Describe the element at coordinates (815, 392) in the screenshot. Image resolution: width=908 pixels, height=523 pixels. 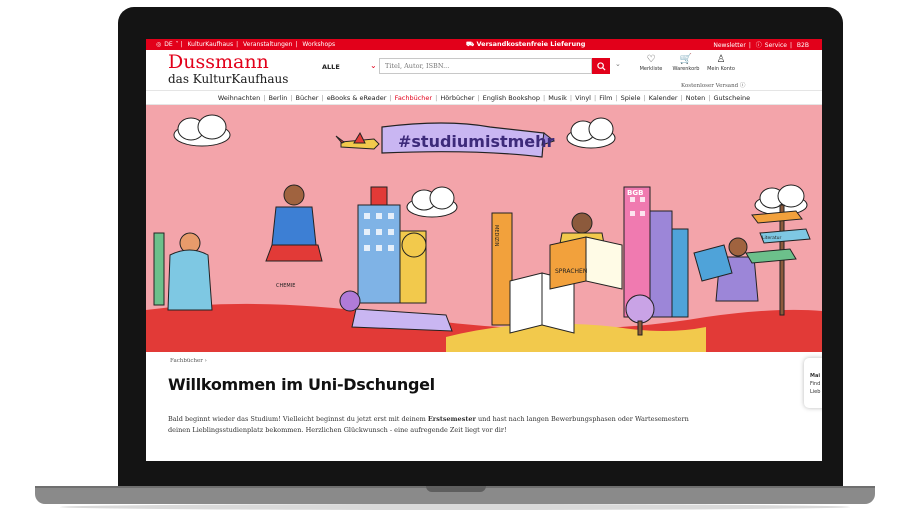
I see `side-card-line: Lieb` at that location.